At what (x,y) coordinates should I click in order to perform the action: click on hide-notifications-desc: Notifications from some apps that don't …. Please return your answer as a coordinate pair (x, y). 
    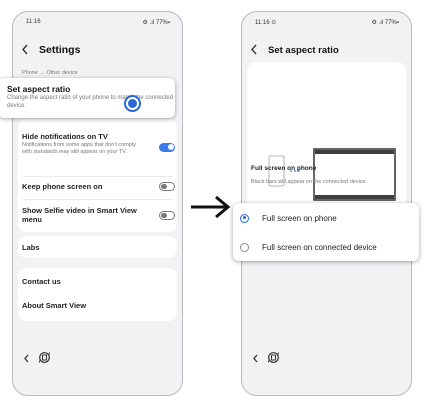
    Looking at the image, I should click on (79, 148).